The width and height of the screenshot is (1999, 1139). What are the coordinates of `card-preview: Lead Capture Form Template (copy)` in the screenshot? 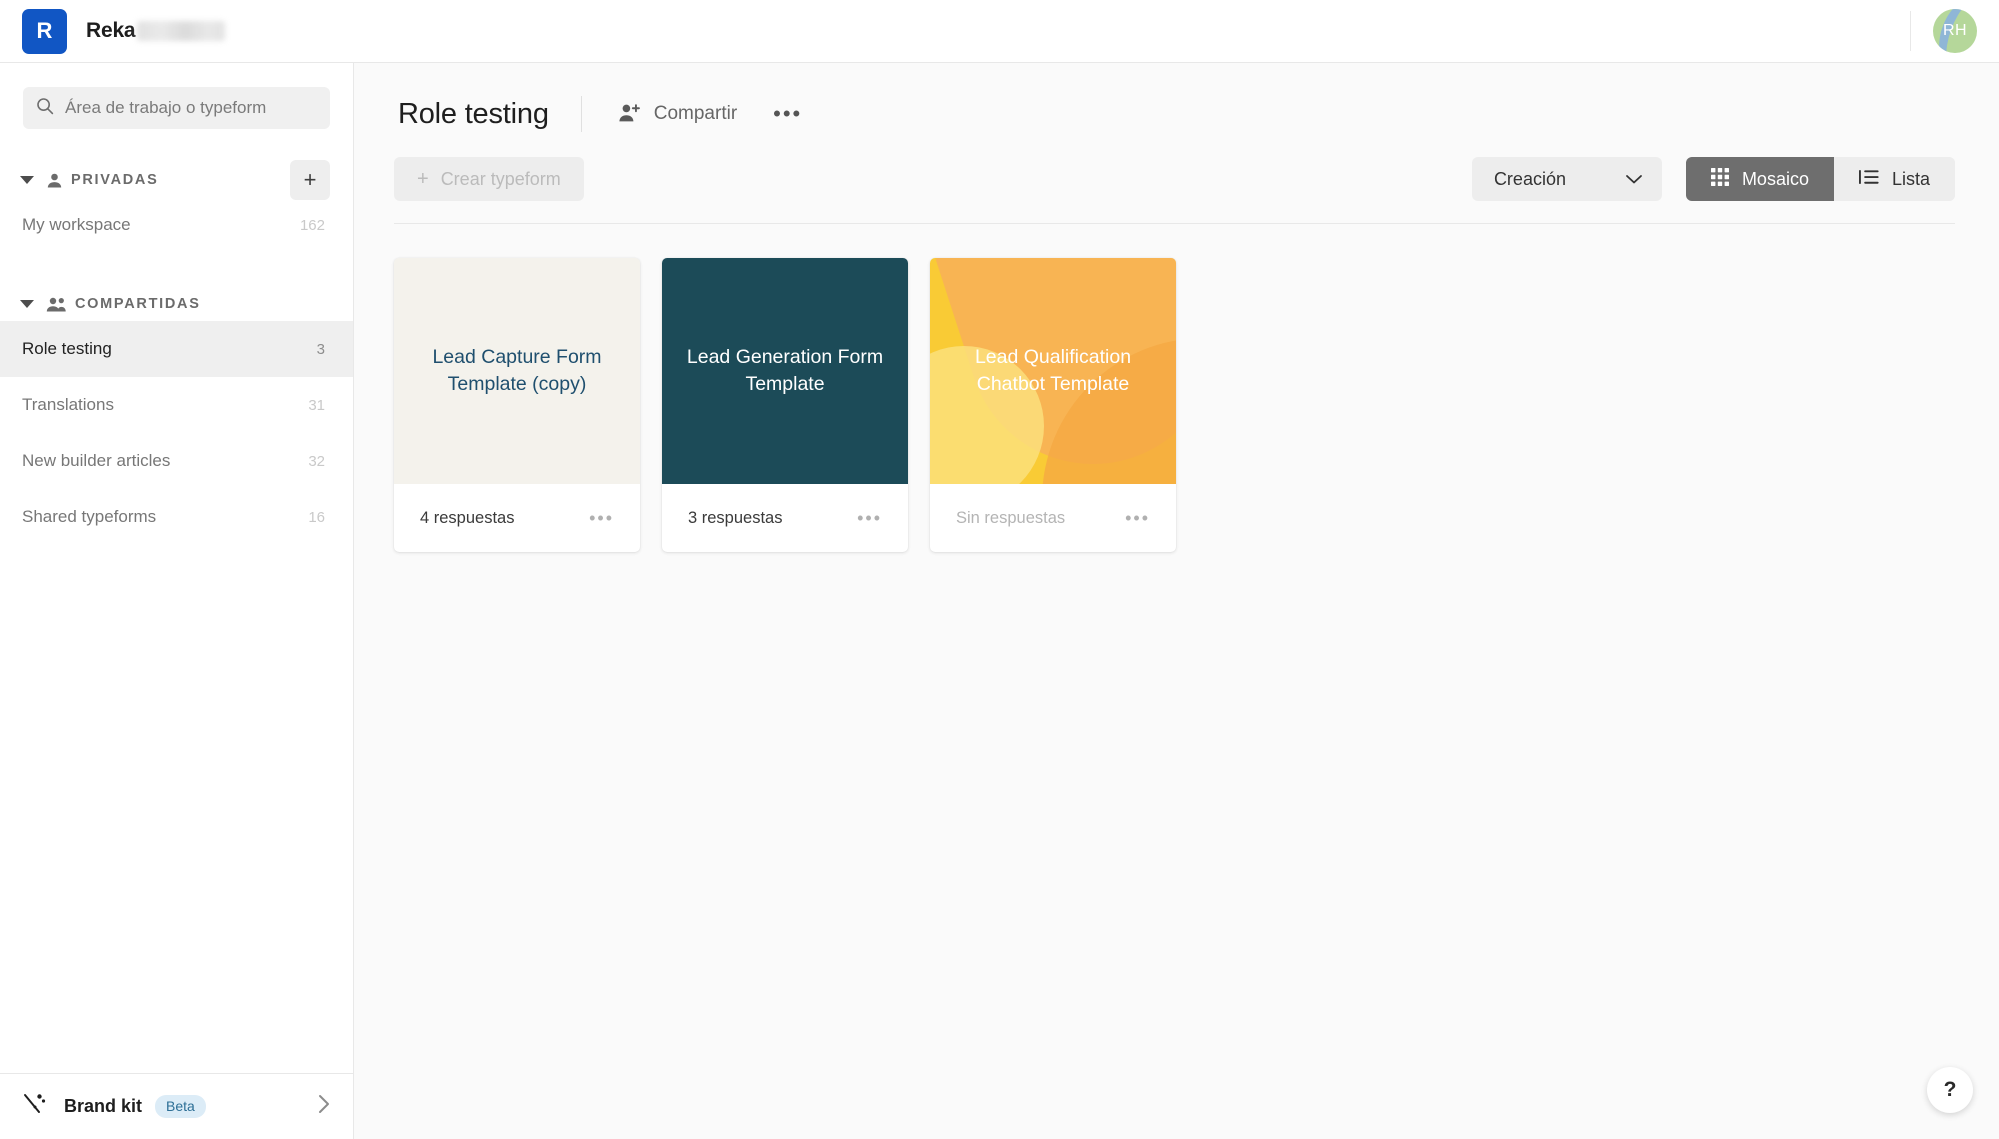 It's located at (517, 371).